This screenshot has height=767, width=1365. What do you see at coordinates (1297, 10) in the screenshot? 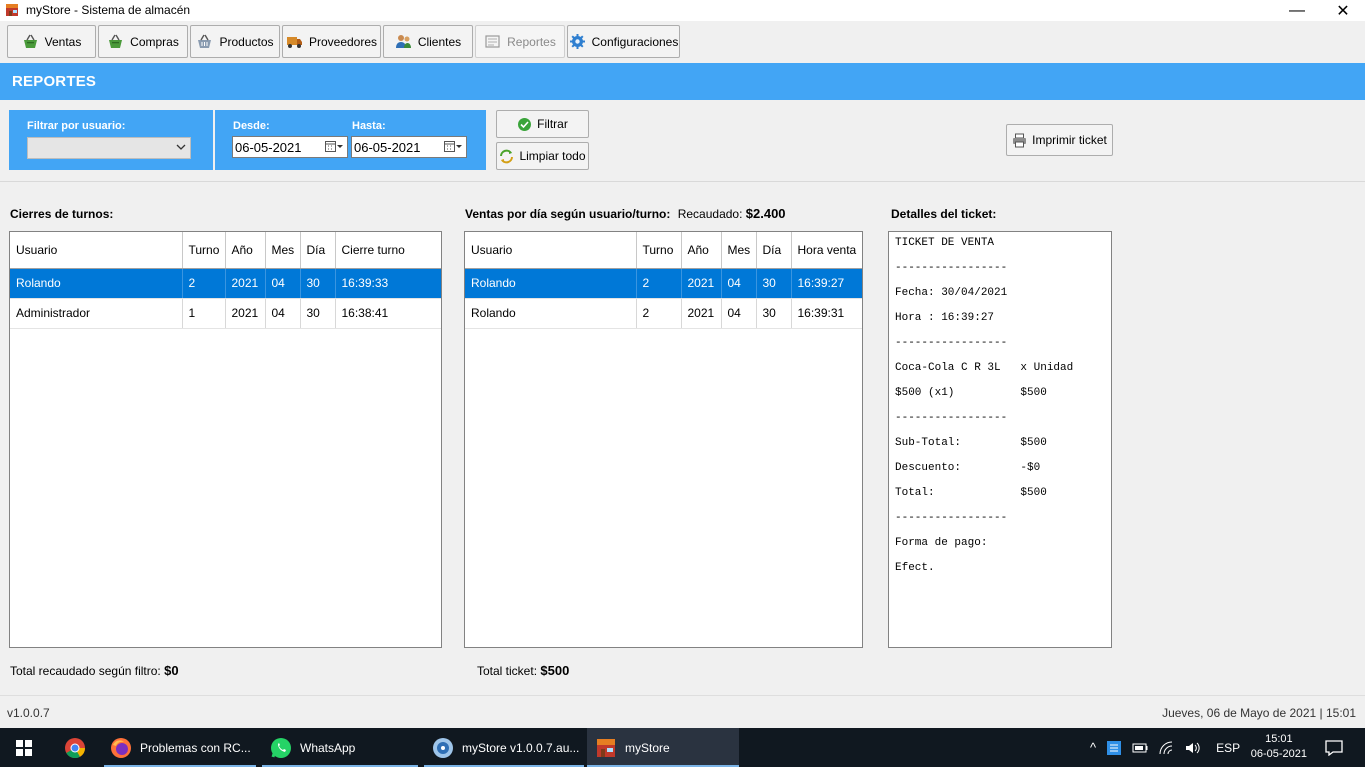
I see `minimize-button: —` at bounding box center [1297, 10].